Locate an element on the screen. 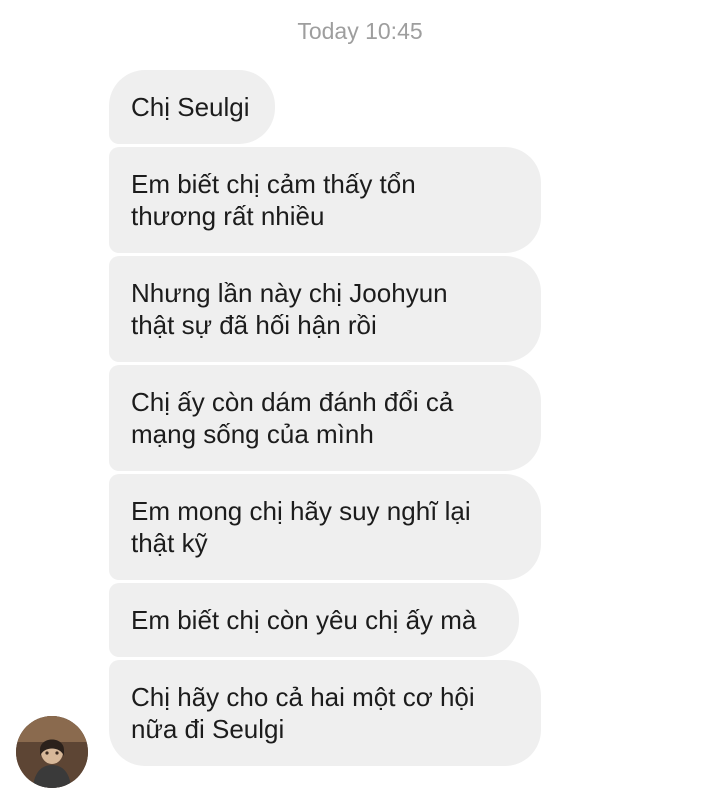  person-icon is located at coordinates (52, 752).